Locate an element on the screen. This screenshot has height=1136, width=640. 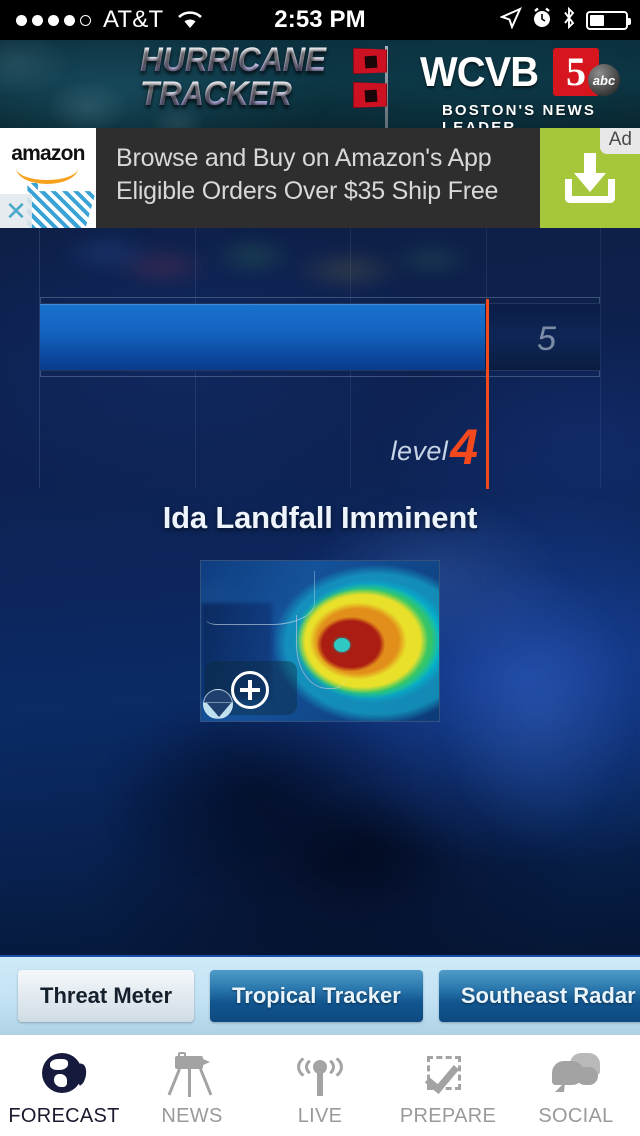
threat-level-word: level is located at coordinates (419, 451).